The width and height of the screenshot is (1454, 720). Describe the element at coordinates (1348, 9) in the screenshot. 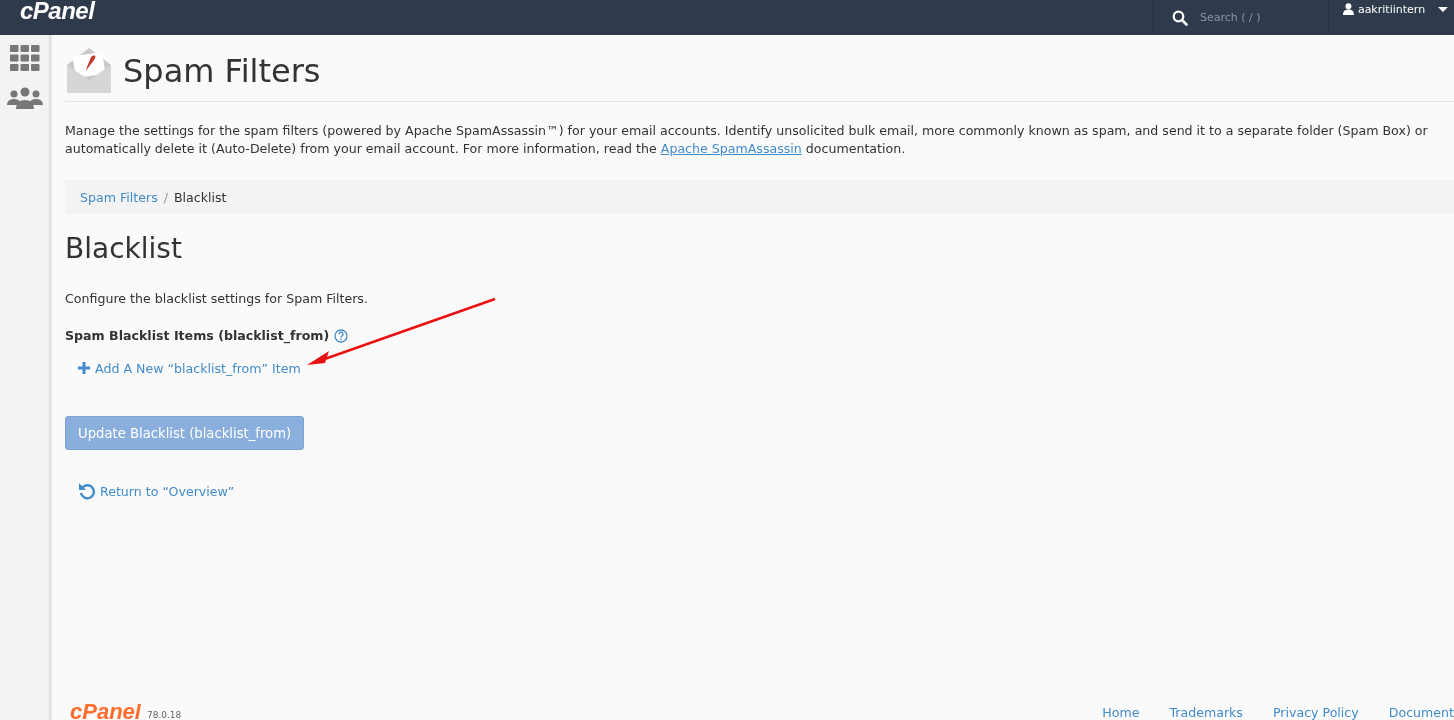

I see `user-icon` at that location.